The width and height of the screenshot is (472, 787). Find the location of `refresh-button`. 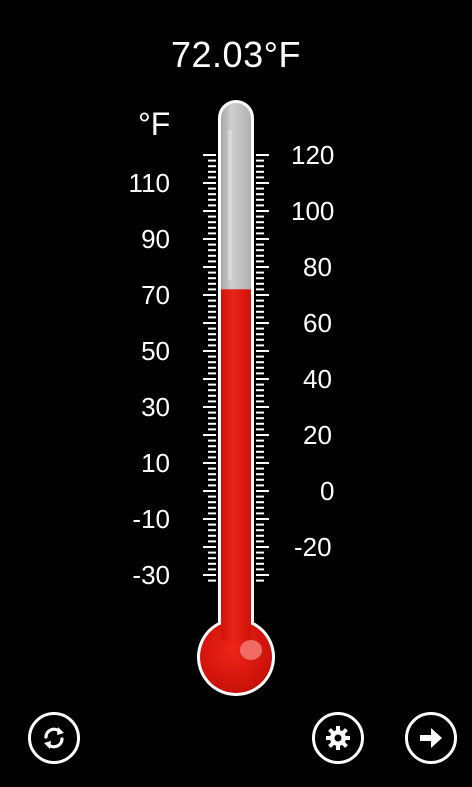

refresh-button is located at coordinates (54, 738).